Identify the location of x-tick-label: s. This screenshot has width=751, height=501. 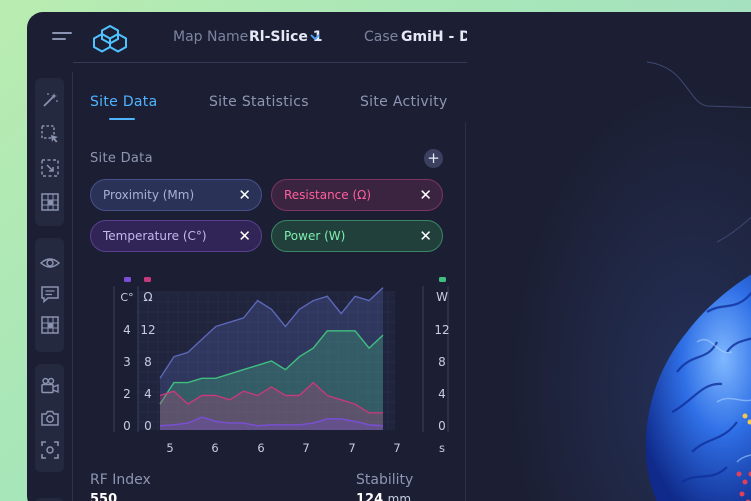
(442, 447).